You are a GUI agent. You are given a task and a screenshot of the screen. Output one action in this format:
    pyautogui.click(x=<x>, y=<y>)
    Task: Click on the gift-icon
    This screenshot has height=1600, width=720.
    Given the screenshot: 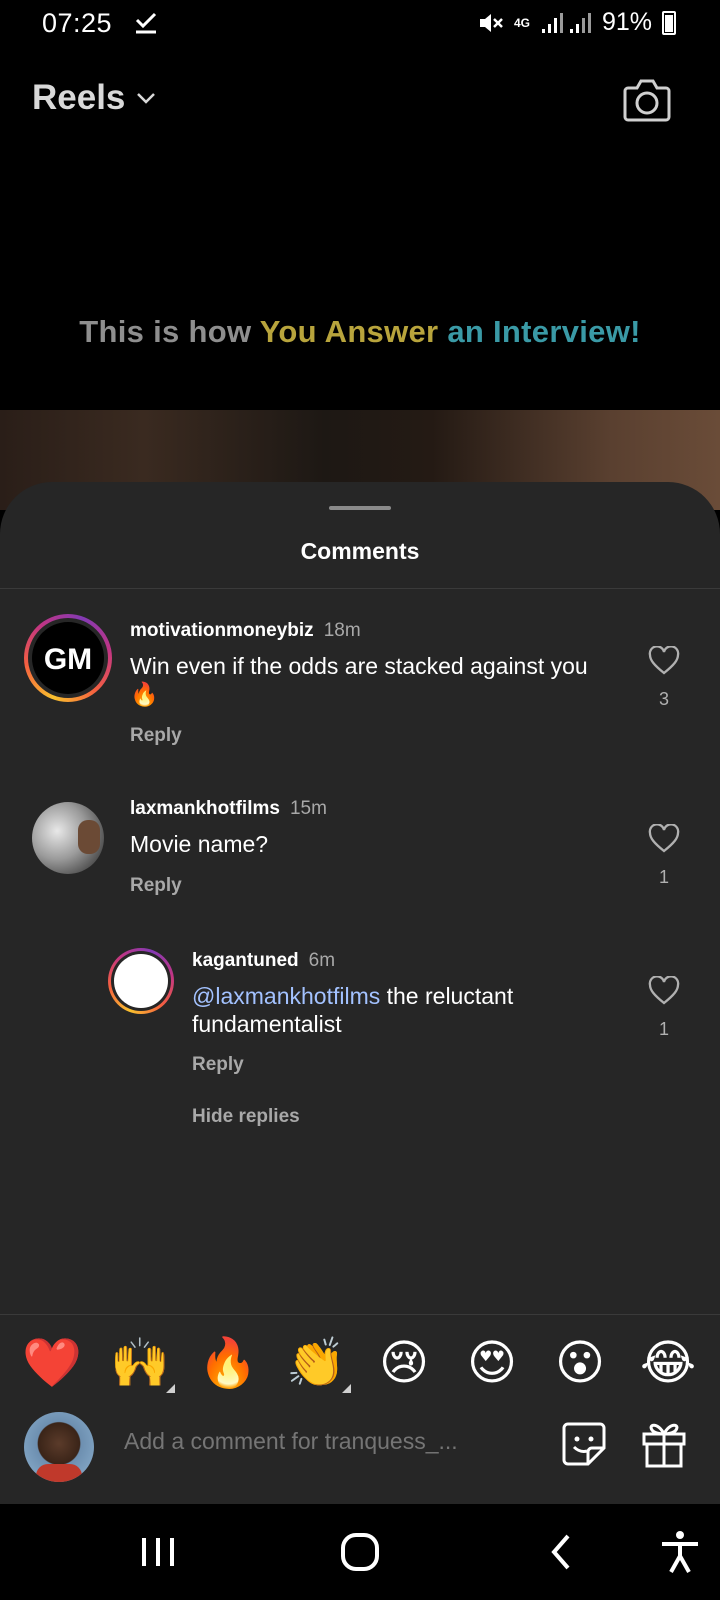 What is the action you would take?
    pyautogui.click(x=664, y=1444)
    